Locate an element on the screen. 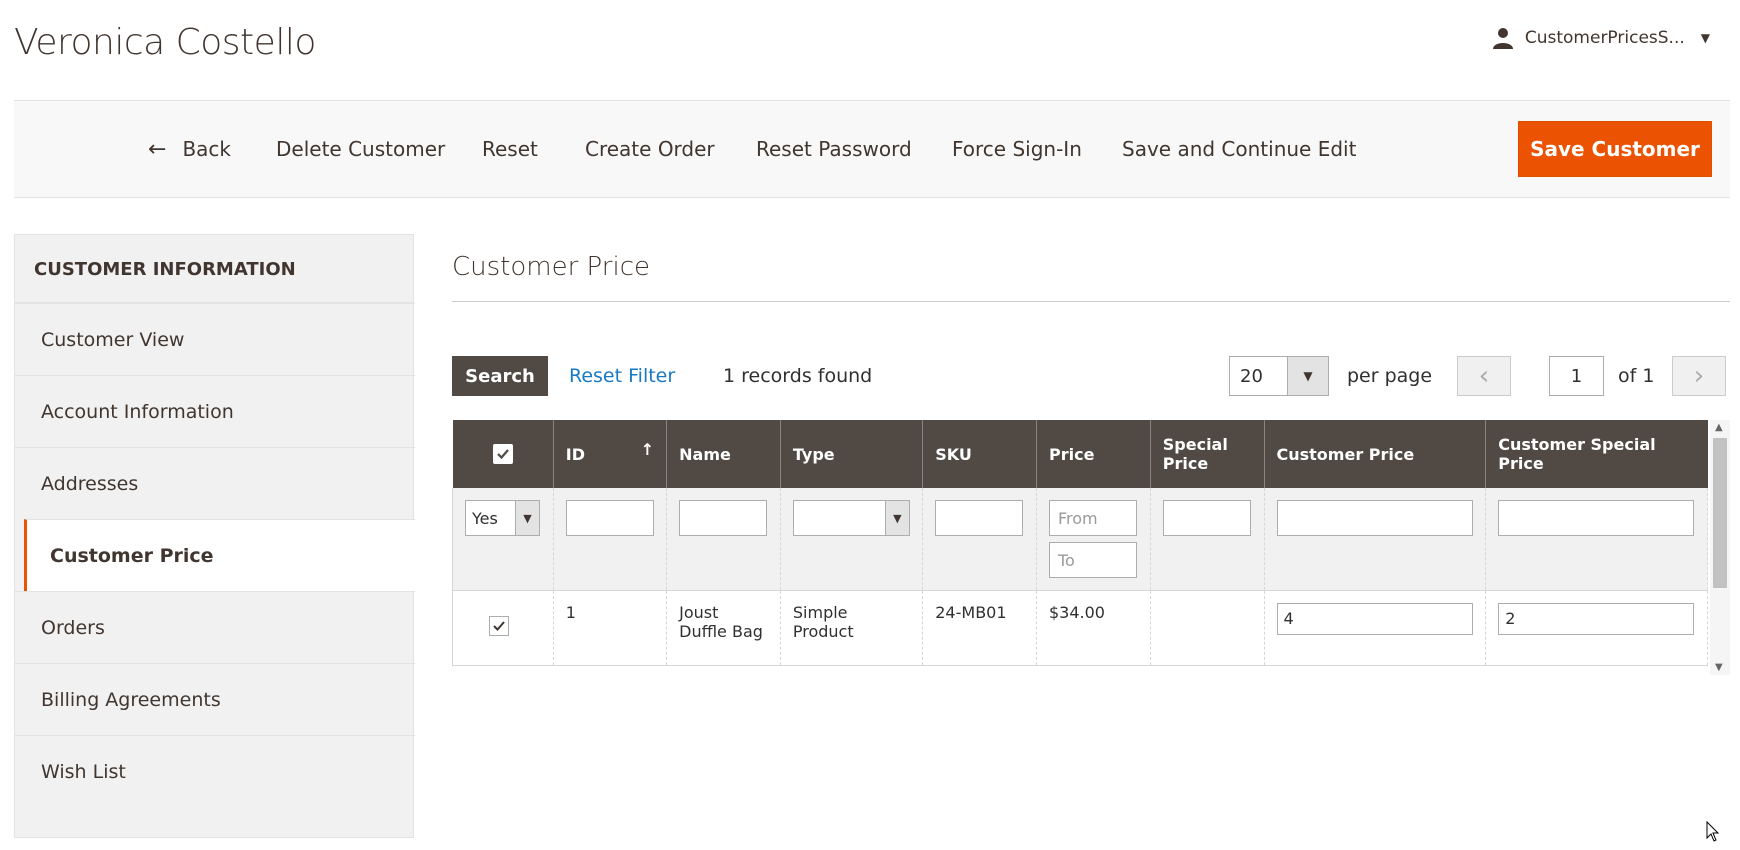  cell-special-price is located at coordinates (1207, 628).